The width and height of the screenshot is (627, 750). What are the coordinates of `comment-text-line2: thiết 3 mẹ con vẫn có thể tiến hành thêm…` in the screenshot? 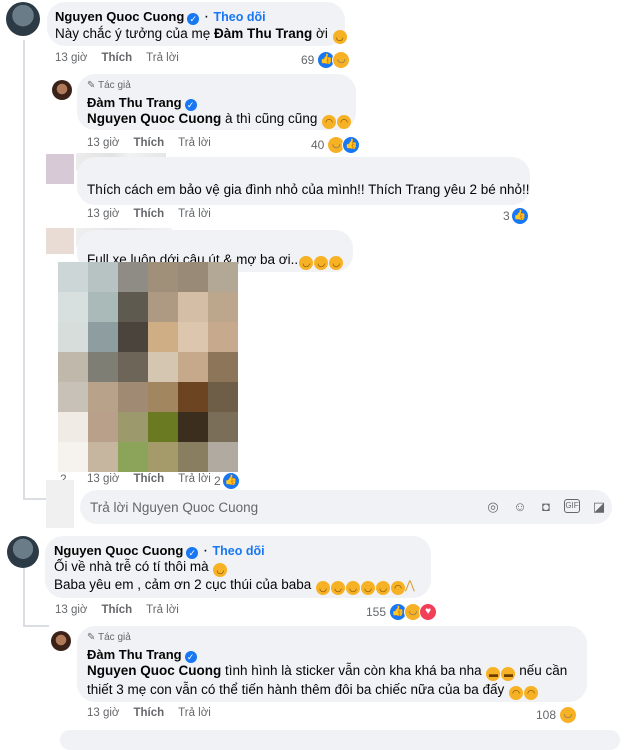 It's located at (313, 690).